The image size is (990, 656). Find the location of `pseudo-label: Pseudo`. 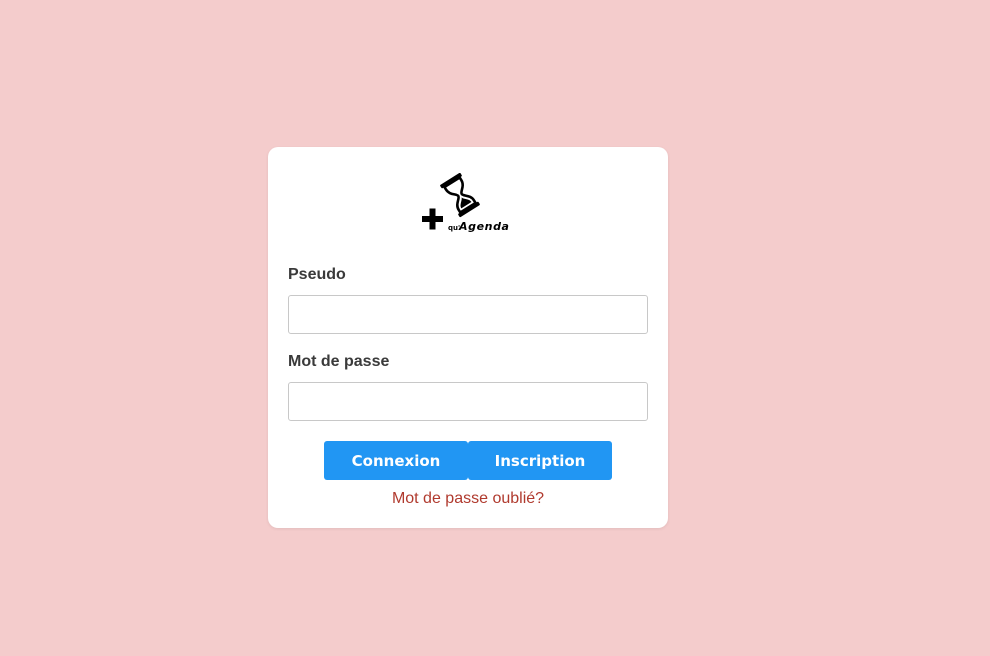

pseudo-label: Pseudo is located at coordinates (317, 274).